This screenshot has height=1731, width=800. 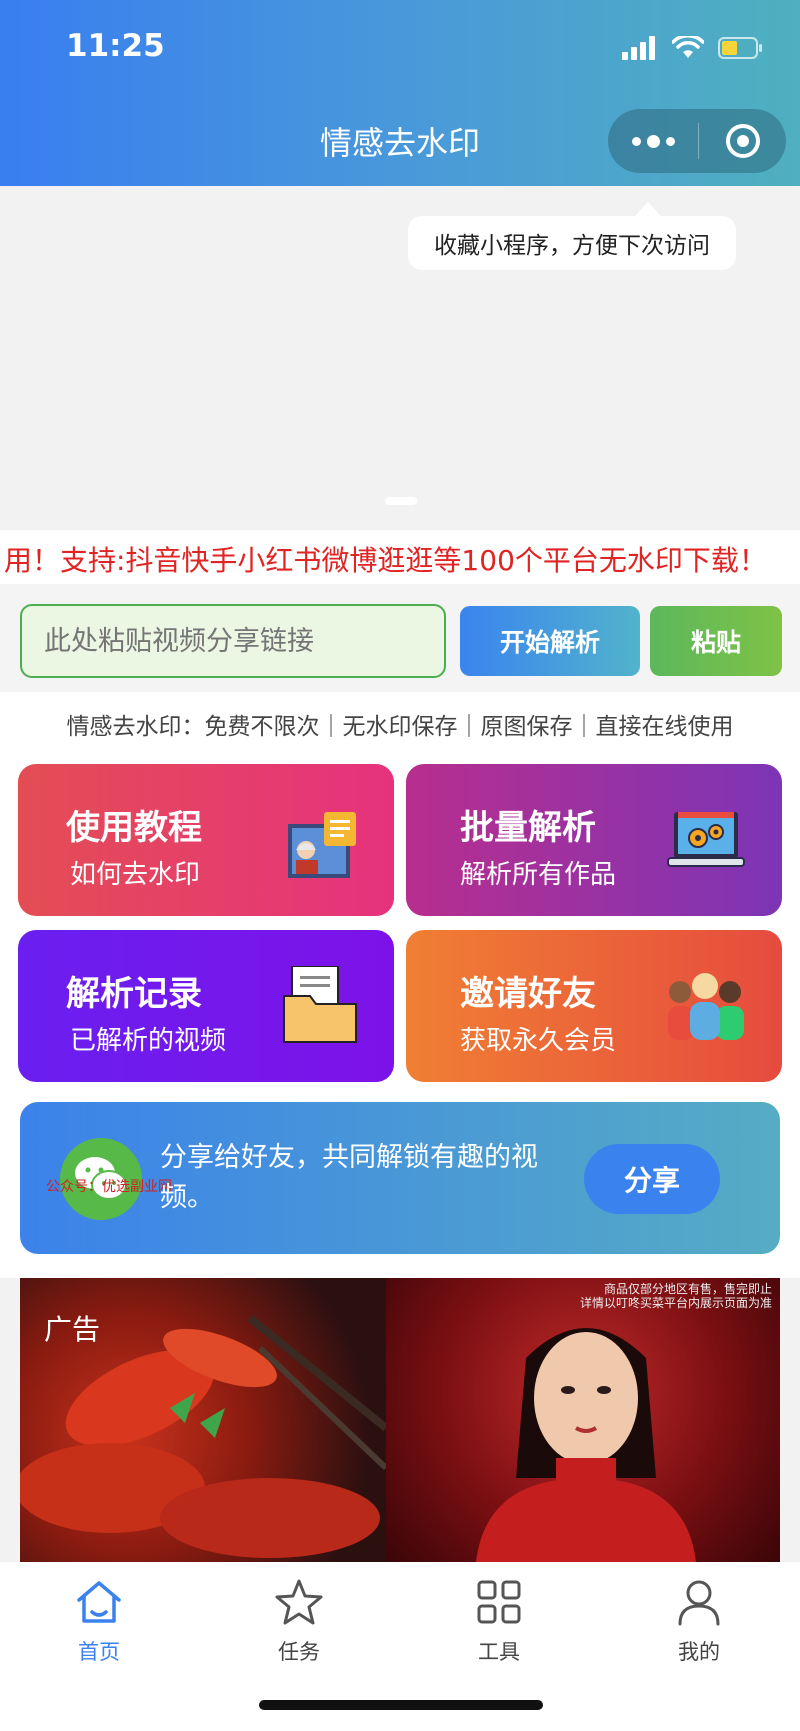 I want to click on tab-tasks: 任务, so click(x=299, y=1622).